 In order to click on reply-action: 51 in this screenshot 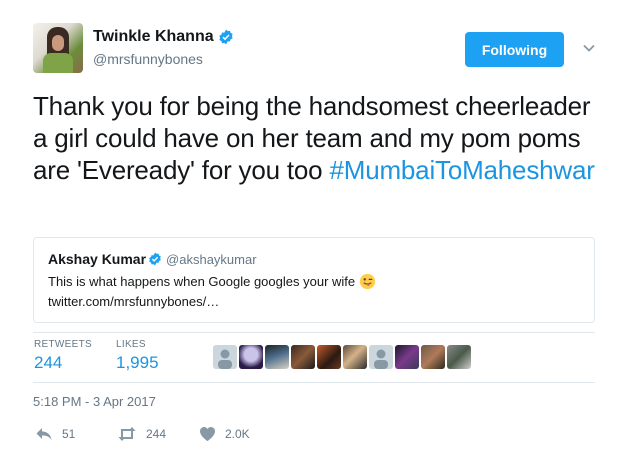, I will do `click(55, 434)`.